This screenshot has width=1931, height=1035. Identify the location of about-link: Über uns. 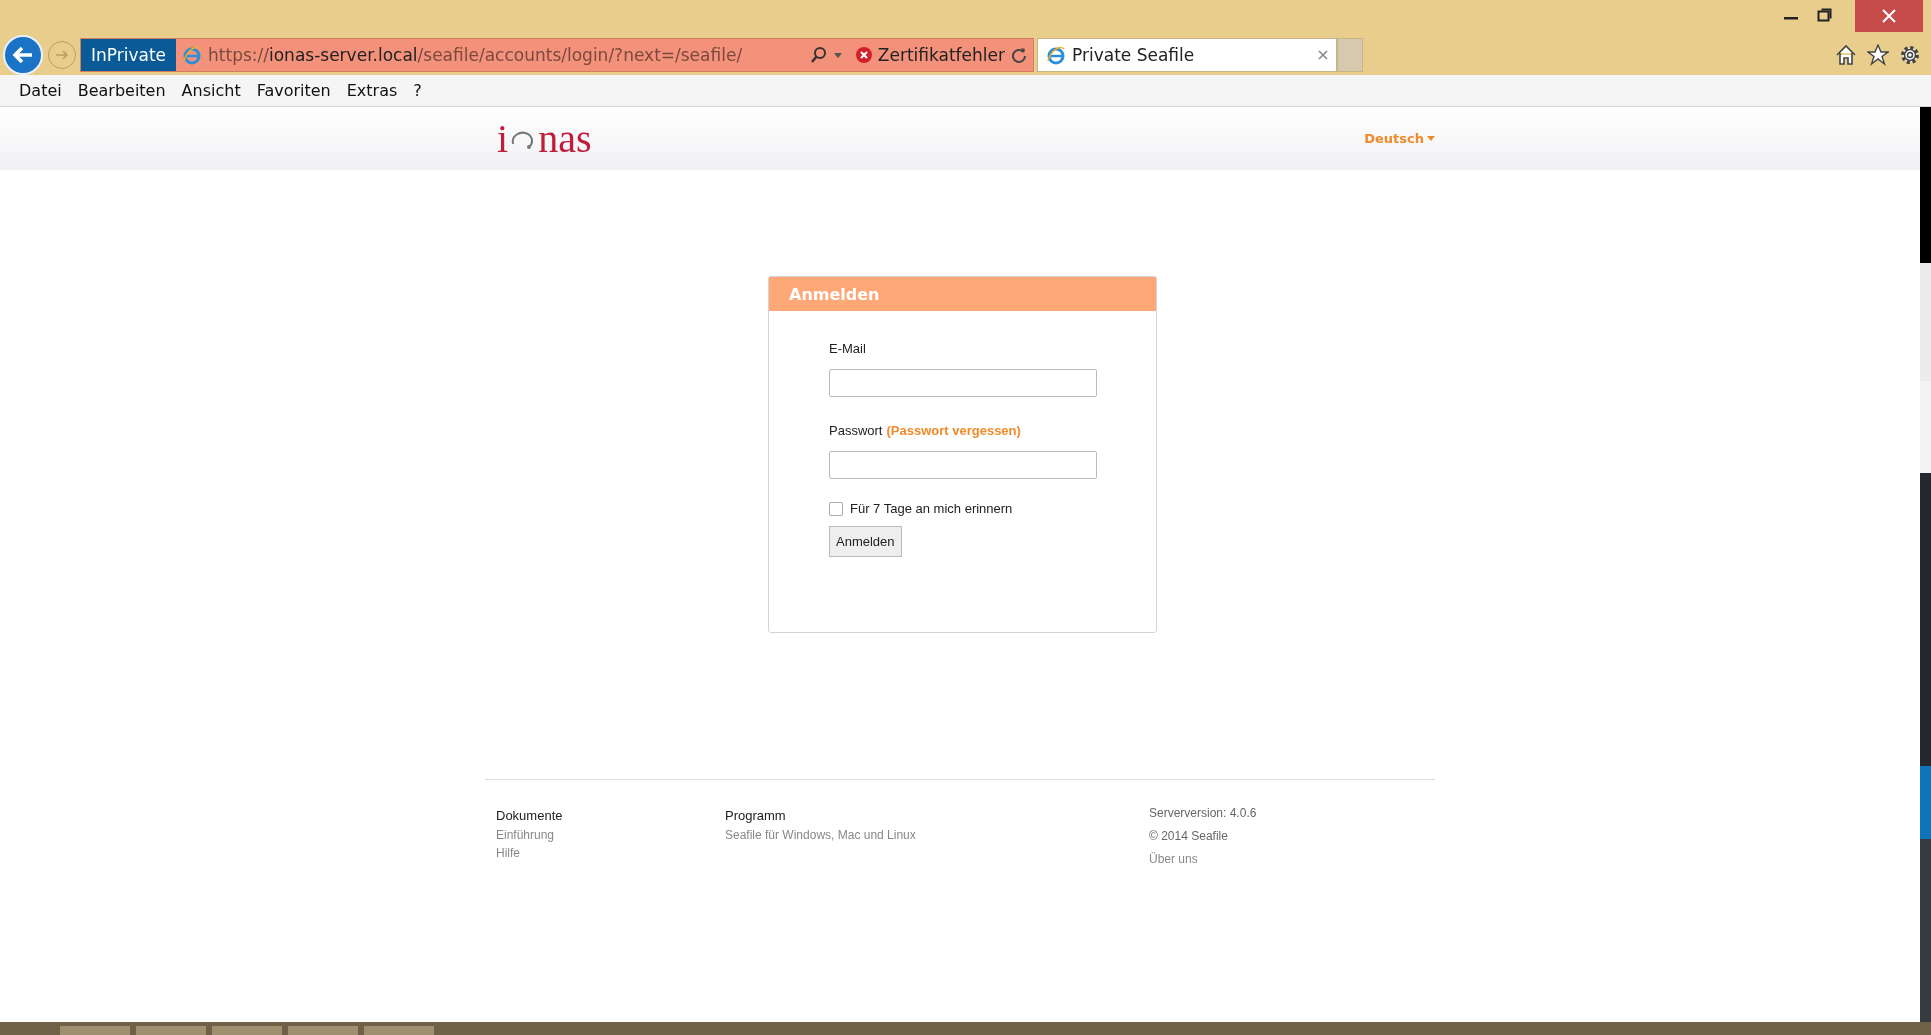
(1173, 859).